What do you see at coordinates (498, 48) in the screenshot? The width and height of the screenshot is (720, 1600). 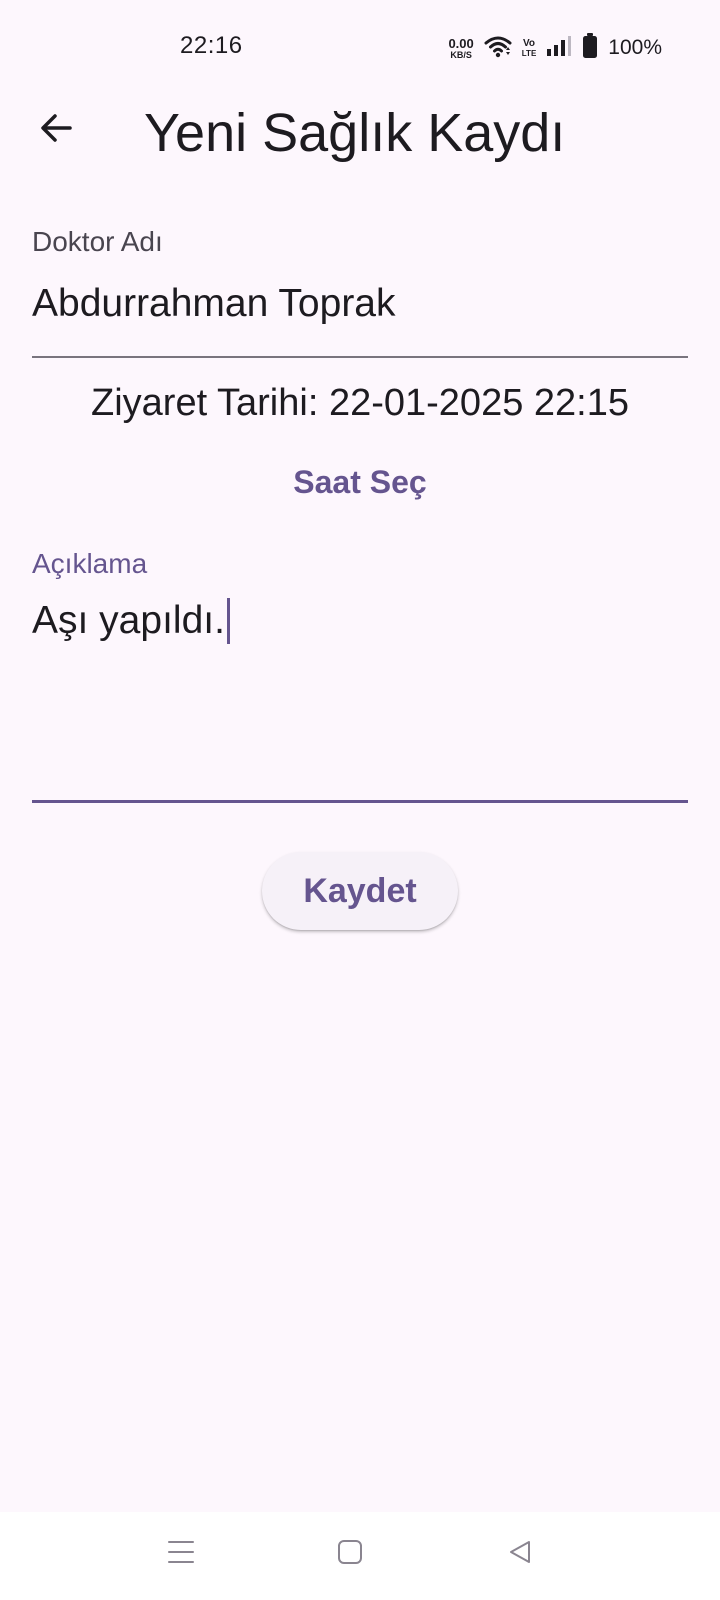 I see `wifi-icon` at bounding box center [498, 48].